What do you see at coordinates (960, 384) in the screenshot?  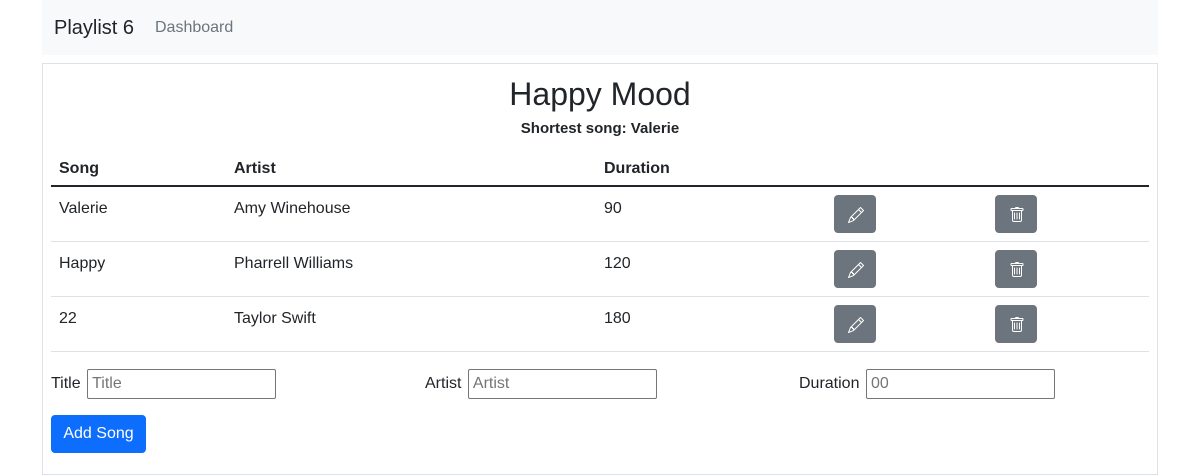 I see `duration-input` at bounding box center [960, 384].